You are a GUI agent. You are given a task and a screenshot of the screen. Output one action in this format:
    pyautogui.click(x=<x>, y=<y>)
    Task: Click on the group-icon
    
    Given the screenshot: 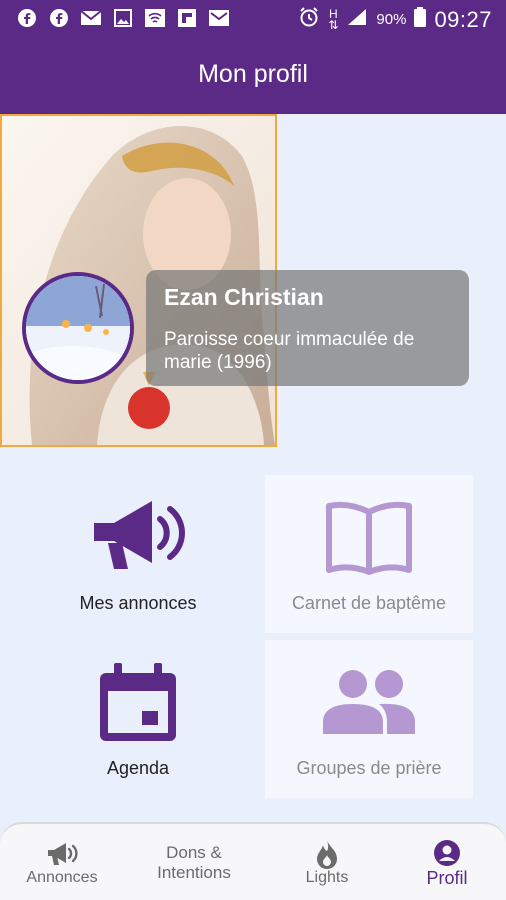 What is the action you would take?
    pyautogui.click(x=369, y=703)
    